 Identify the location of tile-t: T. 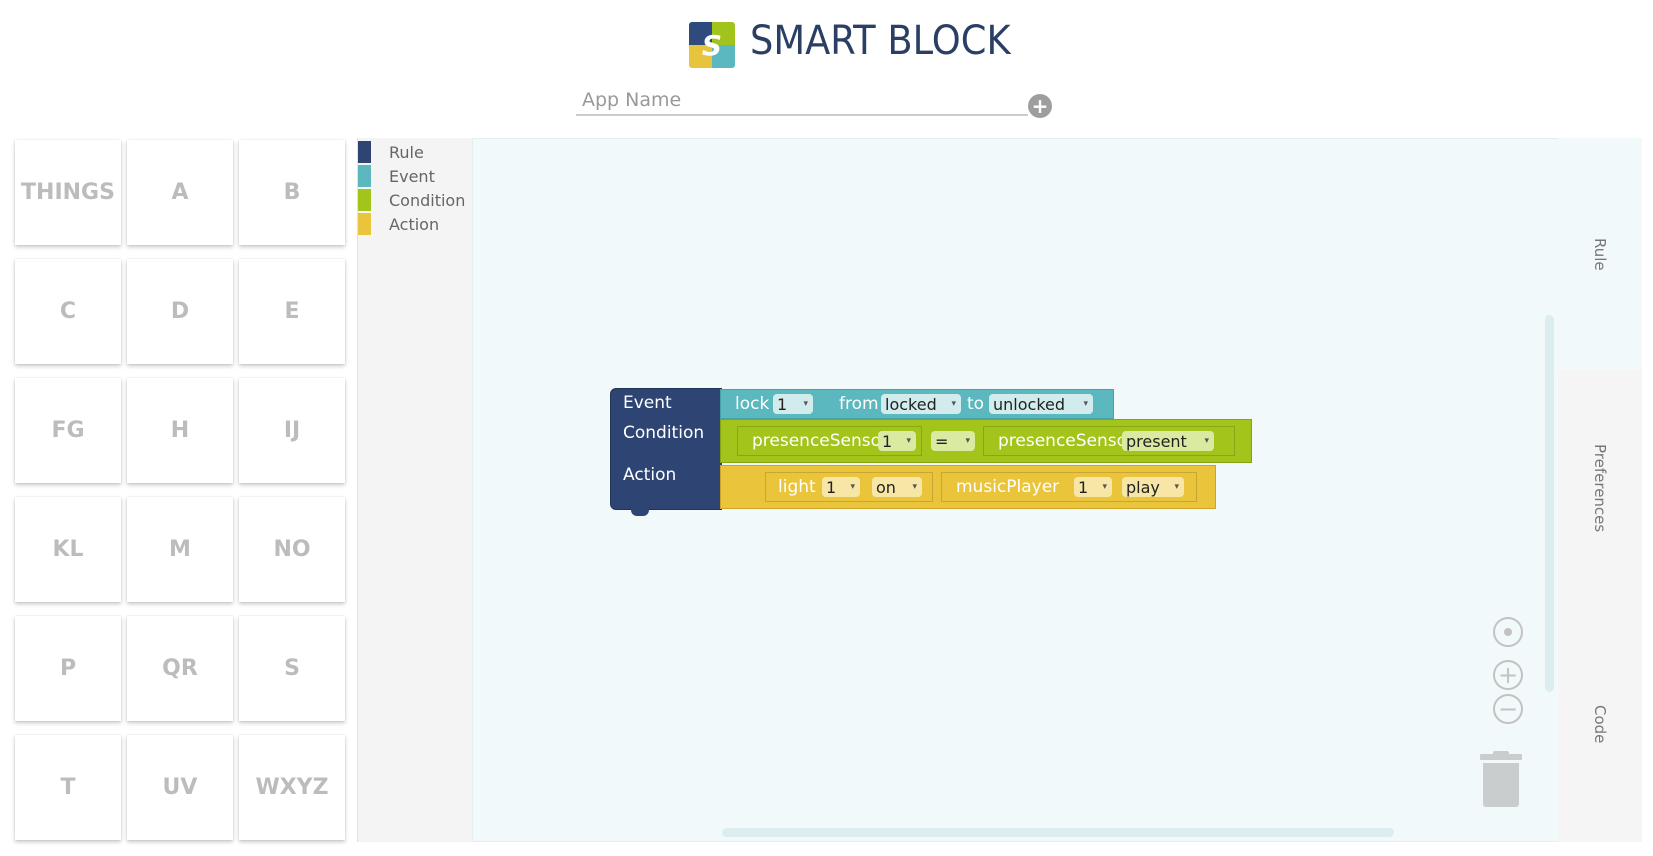
(68, 787).